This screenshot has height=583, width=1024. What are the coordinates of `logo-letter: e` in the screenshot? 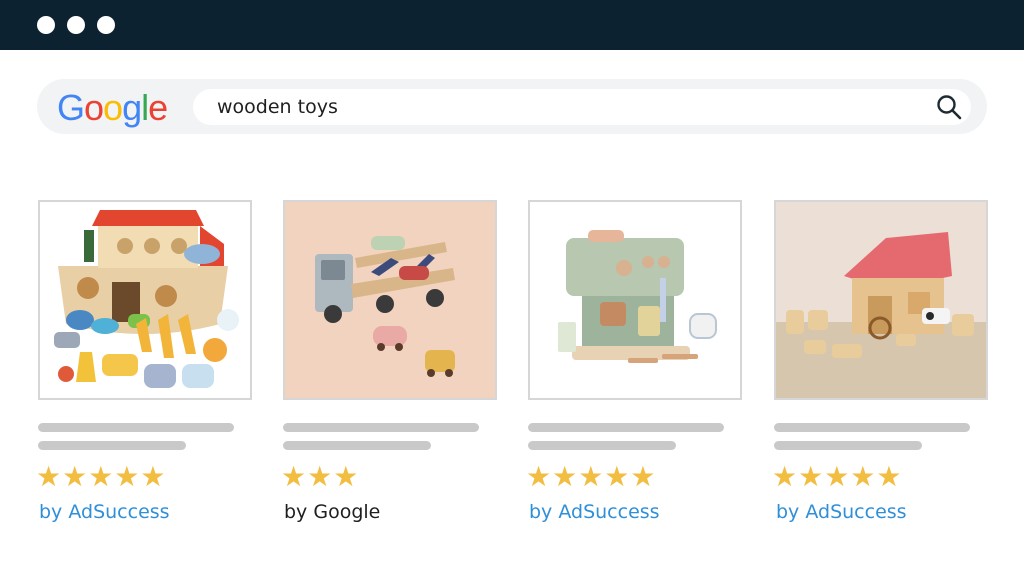 It's located at (158, 107).